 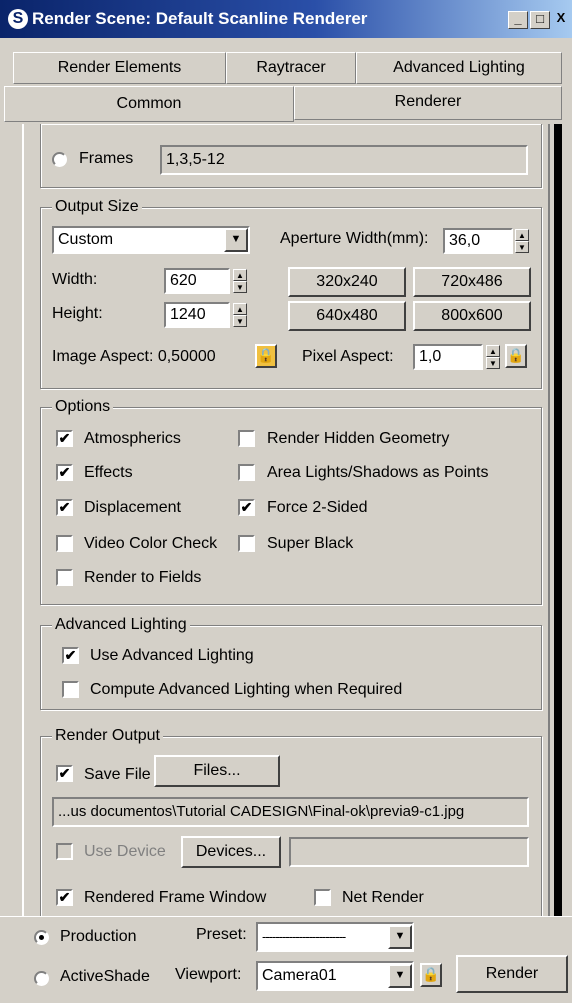 What do you see at coordinates (64, 472) in the screenshot?
I see `effects-checkbox: ✔` at bounding box center [64, 472].